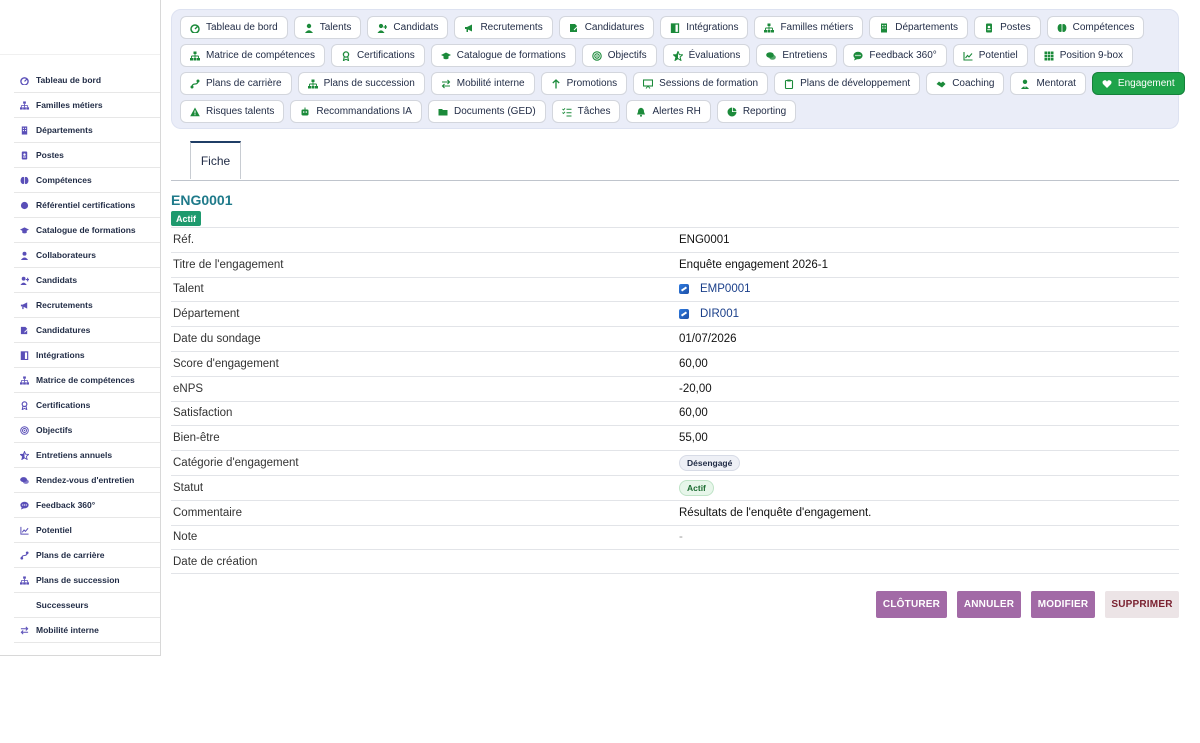 This screenshot has height=743, width=1200. I want to click on sidebar-item-mobilit-interne: Mobilité interne, so click(87, 630).